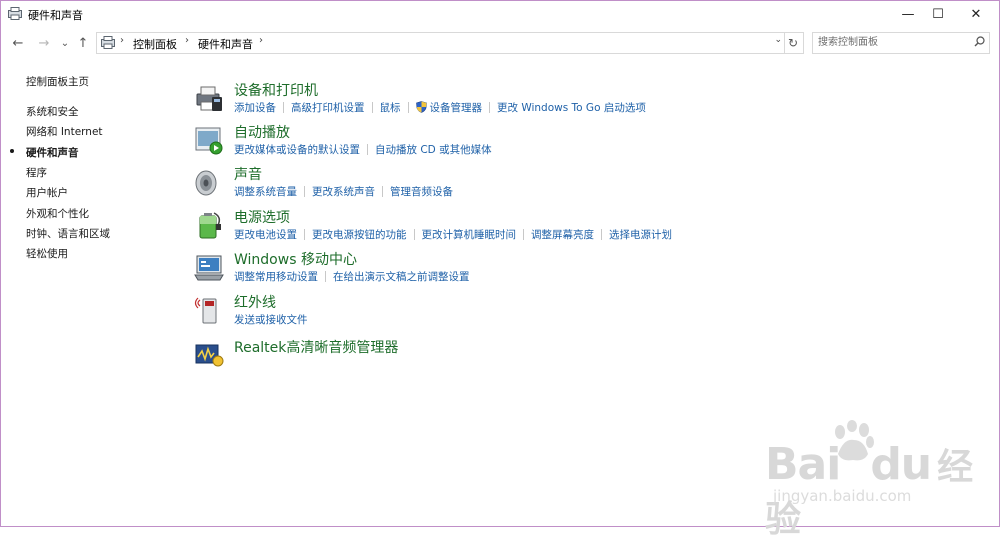 The image size is (1000, 542). I want to click on chevron-down-icon: ⌄, so click(65, 43).